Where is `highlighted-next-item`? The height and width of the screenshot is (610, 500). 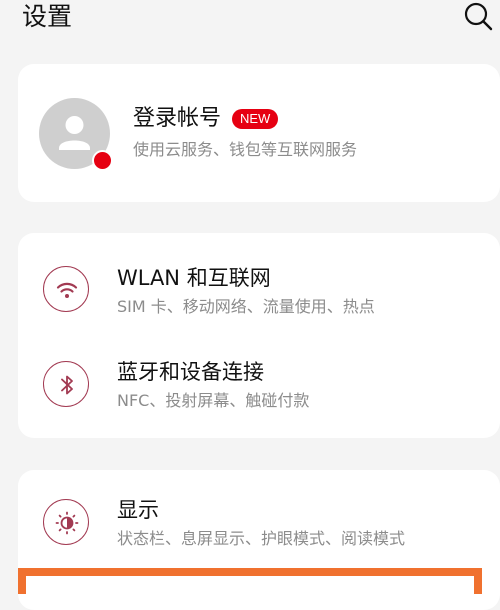 highlighted-next-item is located at coordinates (250, 581).